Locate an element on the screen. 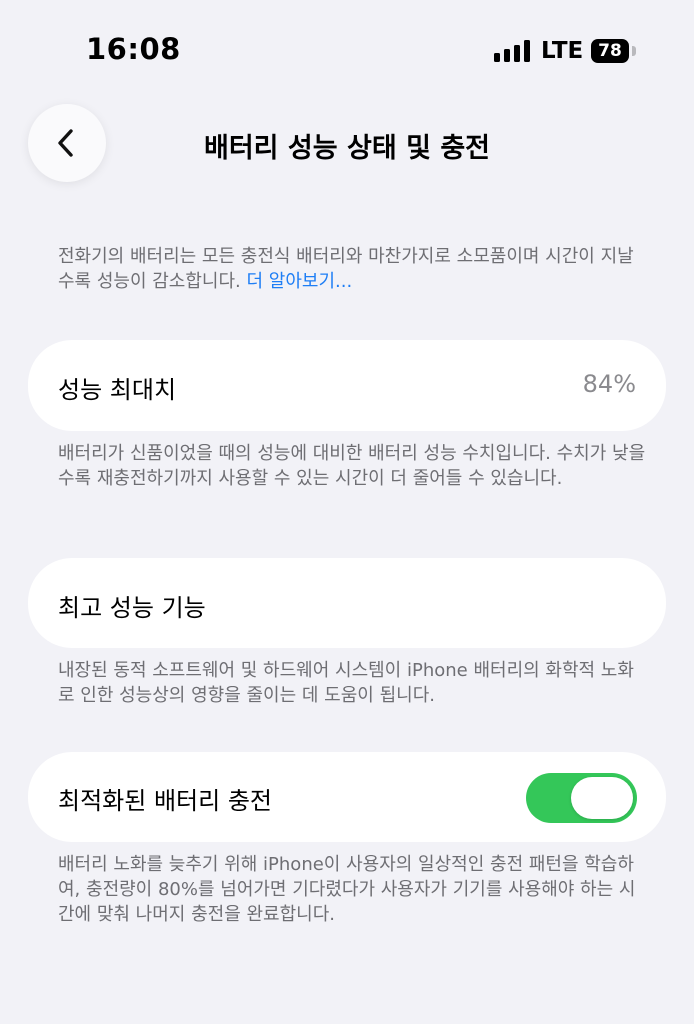  max-capacity-value: 84% is located at coordinates (609, 384).